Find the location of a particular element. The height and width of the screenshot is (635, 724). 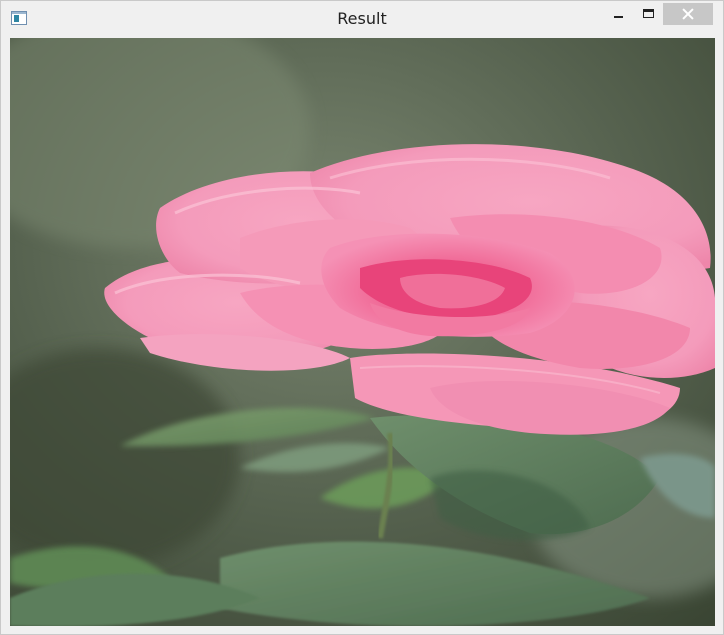

maximize-icon is located at coordinates (648, 13).